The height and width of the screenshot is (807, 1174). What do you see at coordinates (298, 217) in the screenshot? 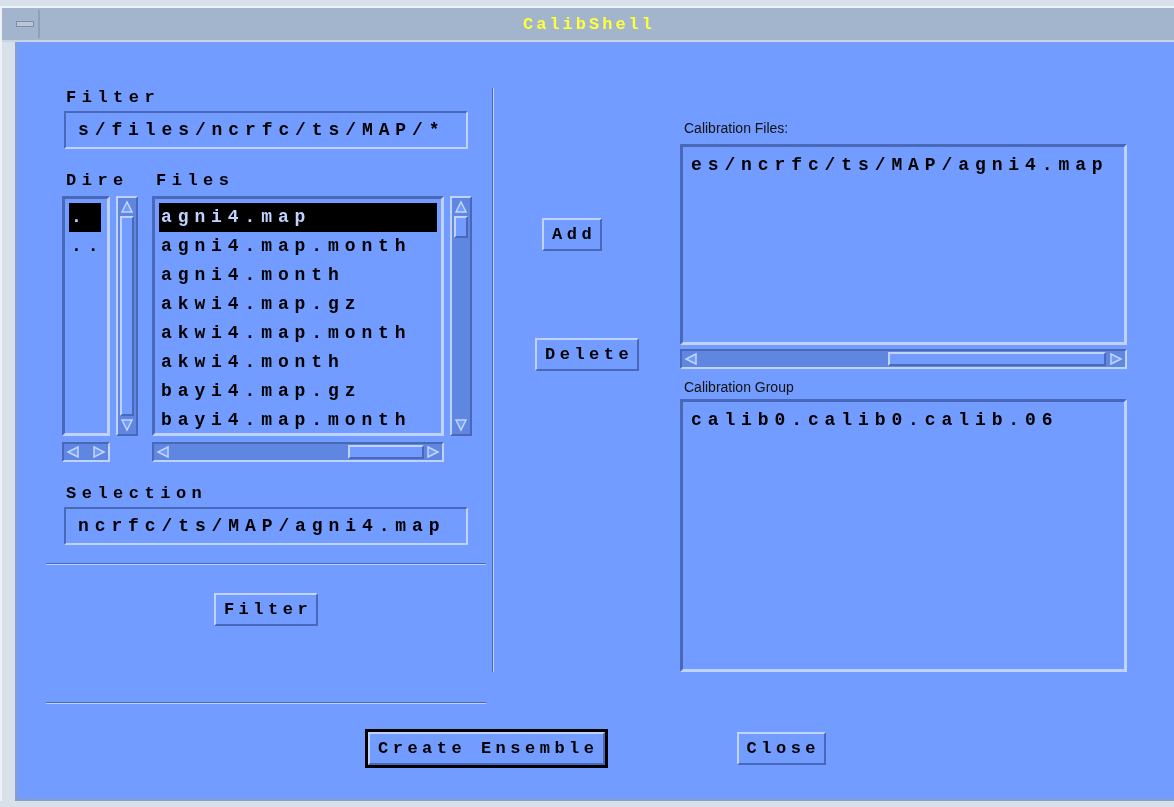
I see `file-item: agni4.map` at bounding box center [298, 217].